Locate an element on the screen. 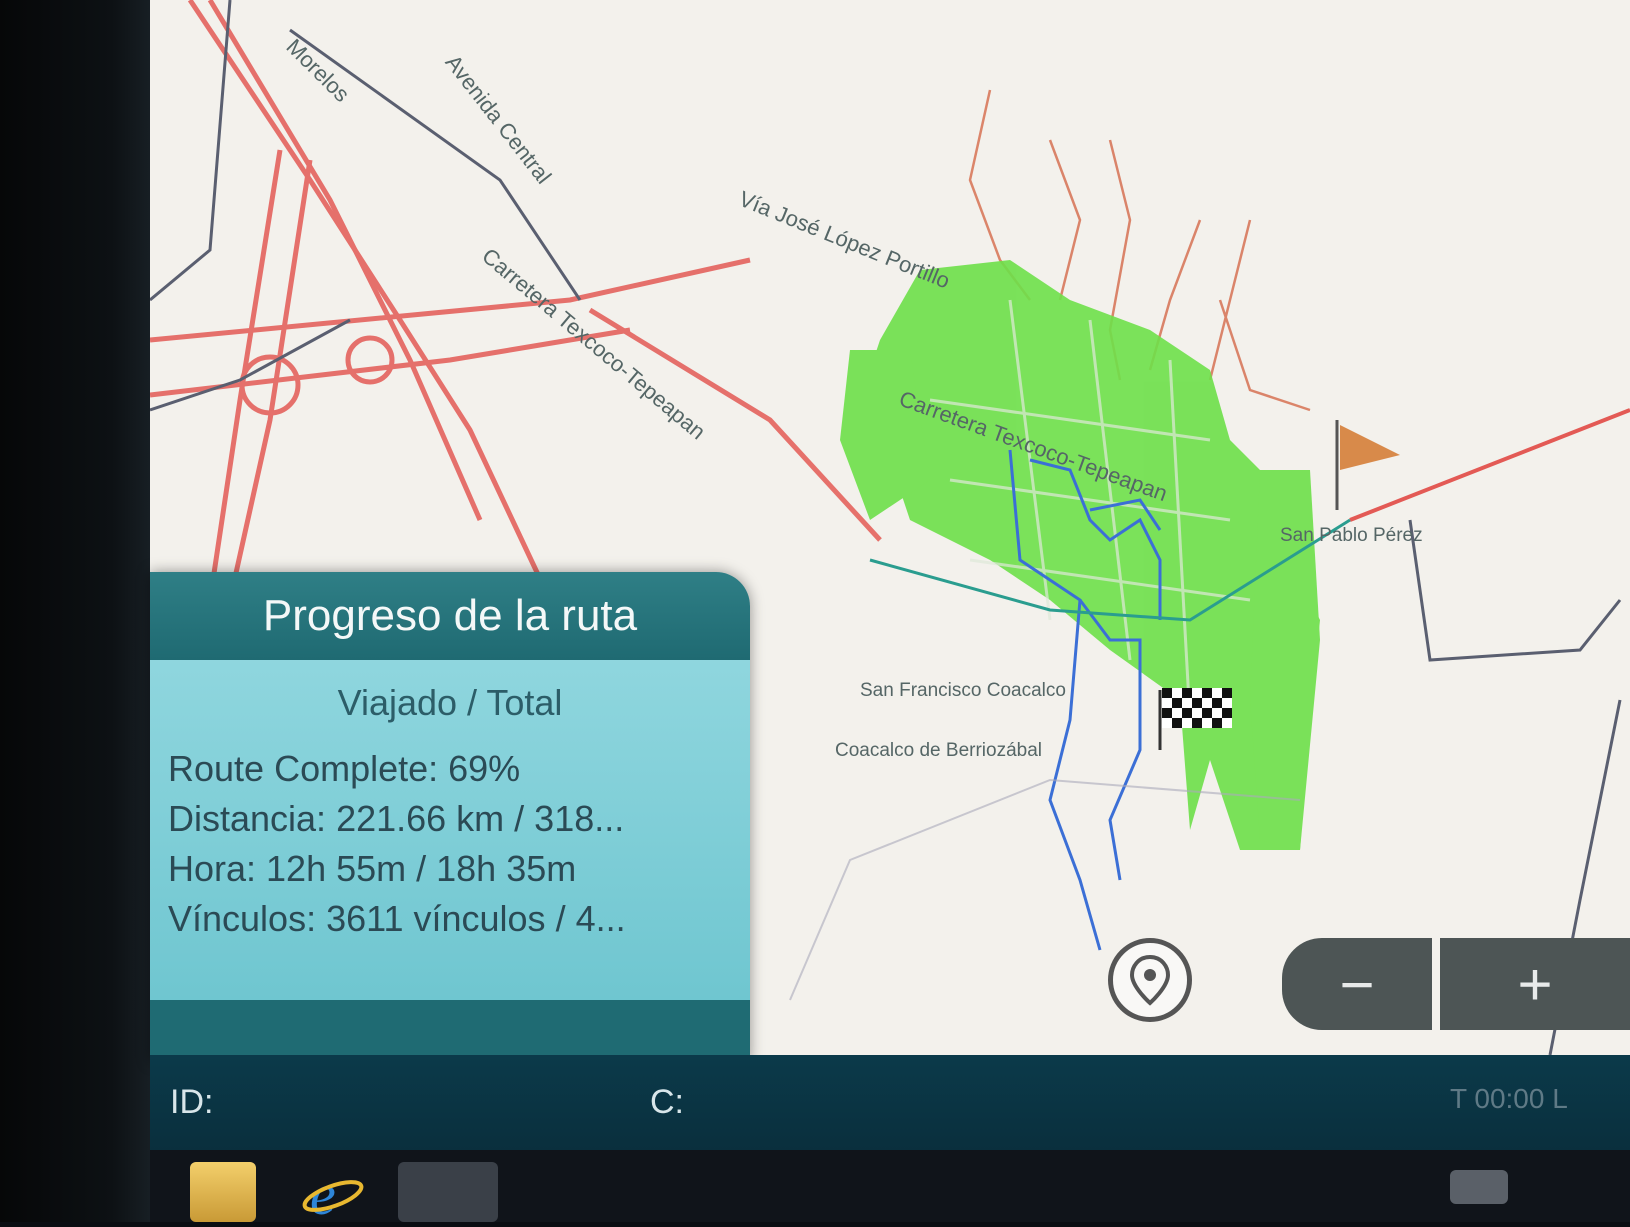 This screenshot has height=1227, width=1630. taskbar: e is located at coordinates (890, 1188).